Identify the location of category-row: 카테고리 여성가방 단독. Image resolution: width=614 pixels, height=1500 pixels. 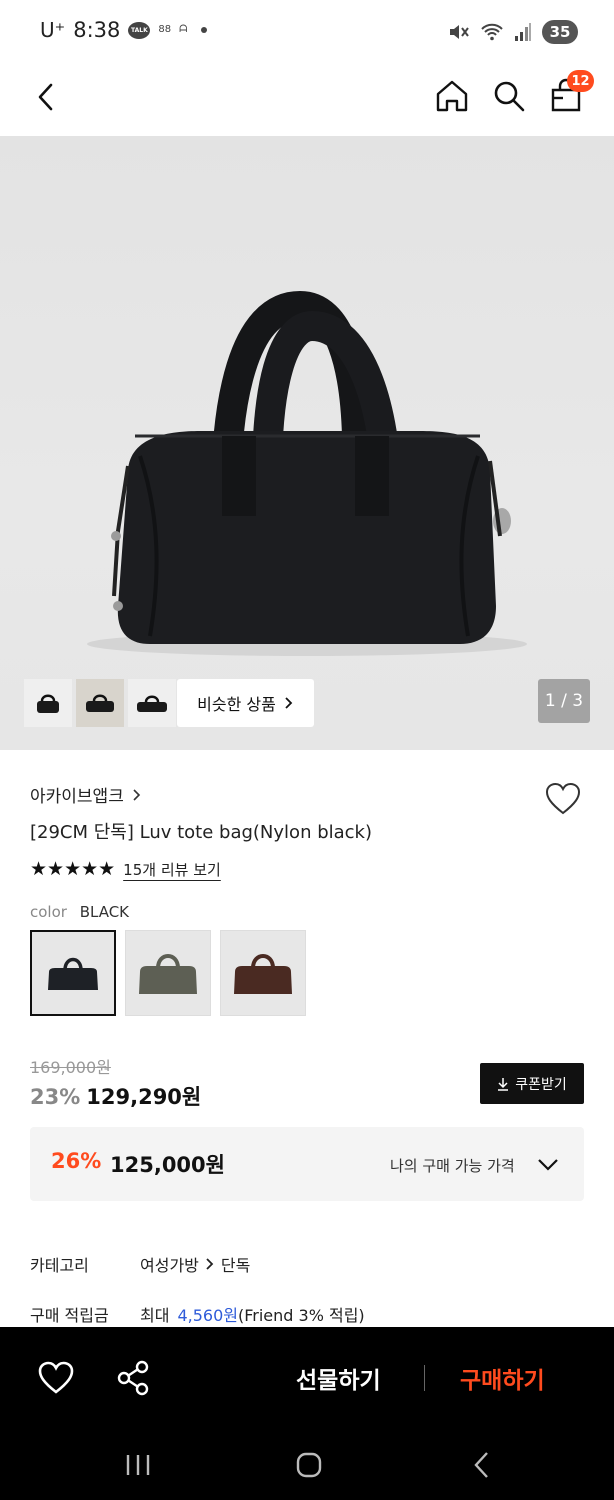
(140, 1264).